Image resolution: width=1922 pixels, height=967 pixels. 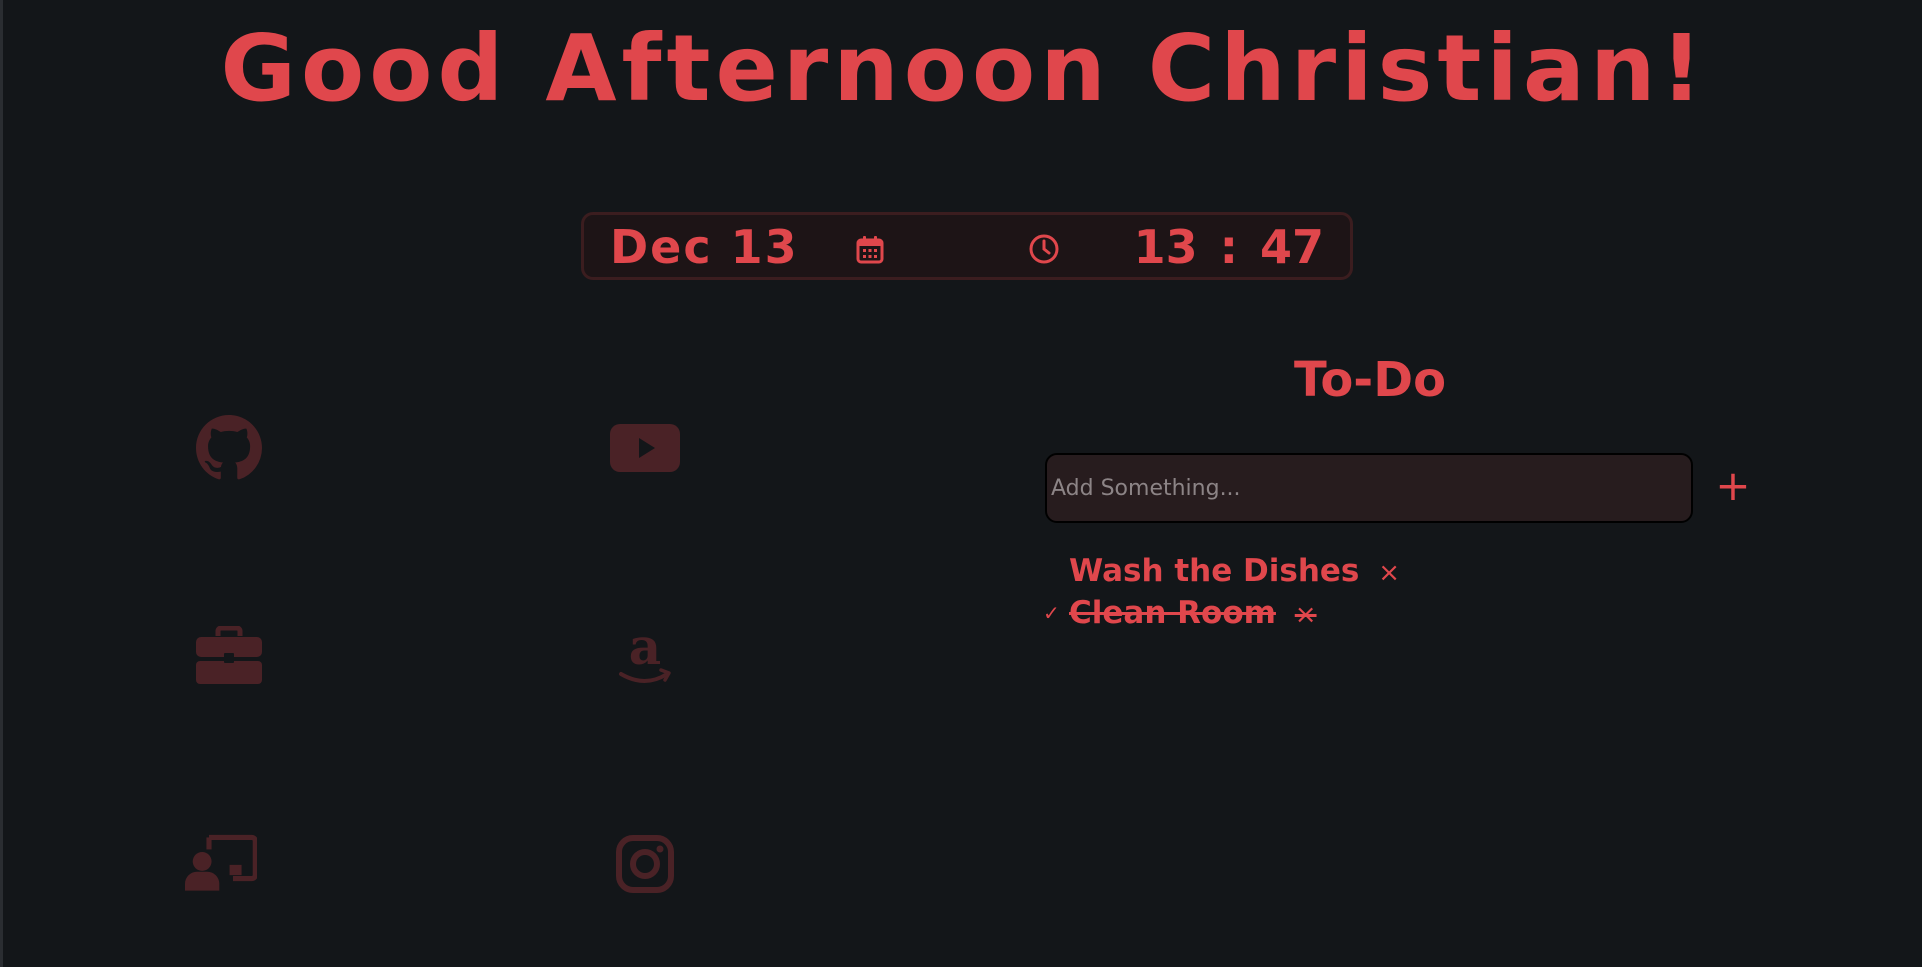 I want to click on todo-title: To-Do, so click(x=1370, y=380).